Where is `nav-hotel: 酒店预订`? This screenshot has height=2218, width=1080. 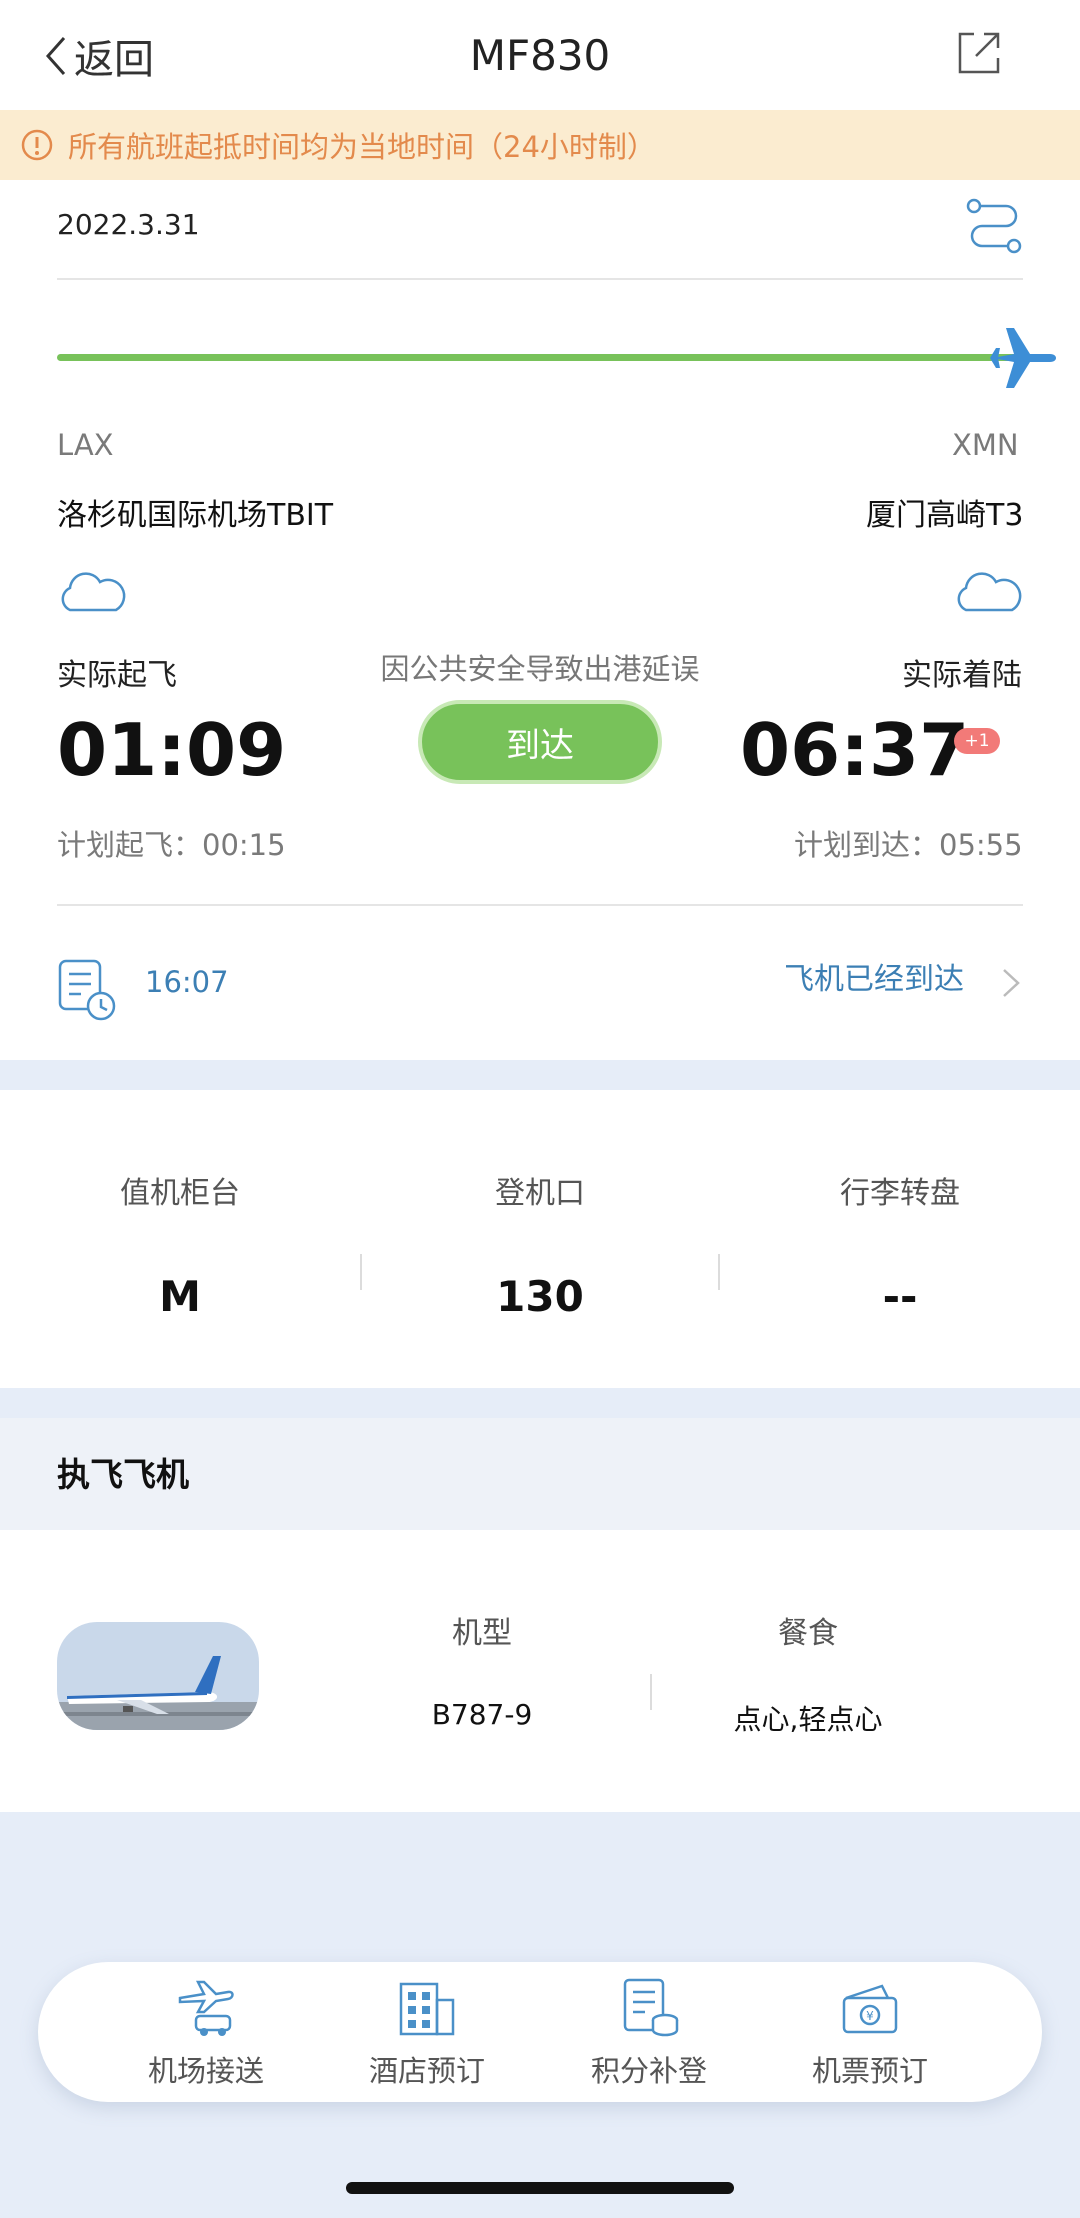
nav-hotel: 酒店预订 is located at coordinates (427, 2033).